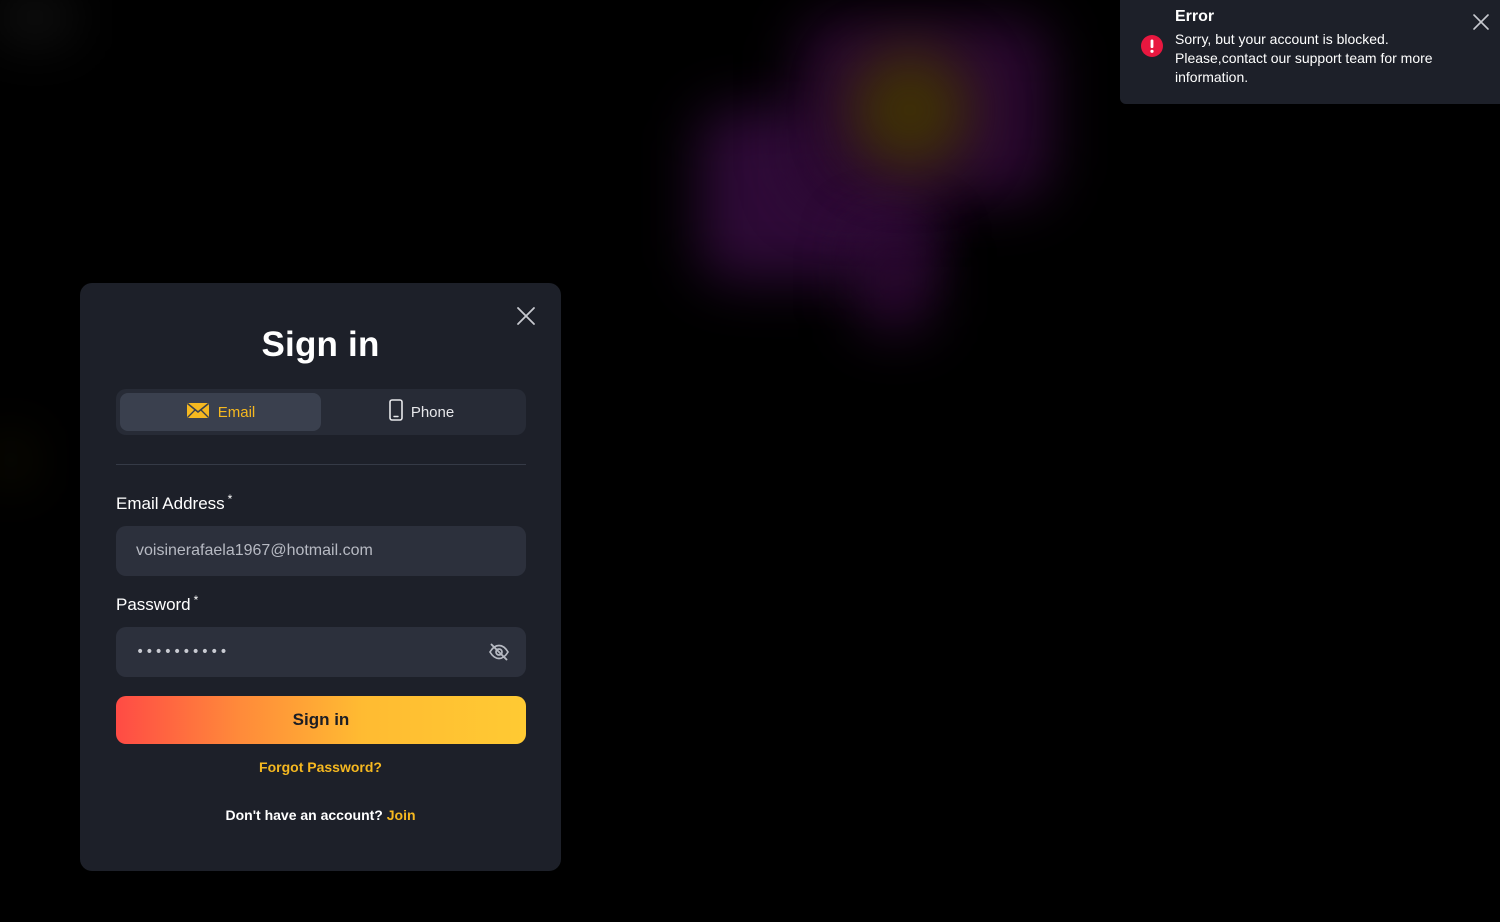 The image size is (1500, 922). Describe the element at coordinates (401, 815) in the screenshot. I see `join-link: Join` at that location.